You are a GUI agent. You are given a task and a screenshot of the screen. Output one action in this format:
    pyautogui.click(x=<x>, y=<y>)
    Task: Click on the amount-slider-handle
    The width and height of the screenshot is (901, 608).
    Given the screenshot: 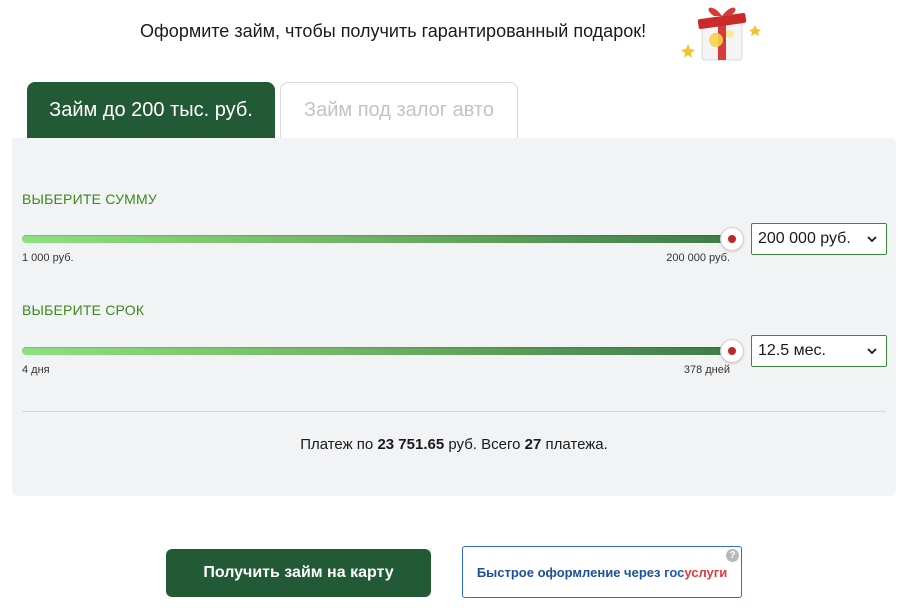 What is the action you would take?
    pyautogui.click(x=732, y=239)
    